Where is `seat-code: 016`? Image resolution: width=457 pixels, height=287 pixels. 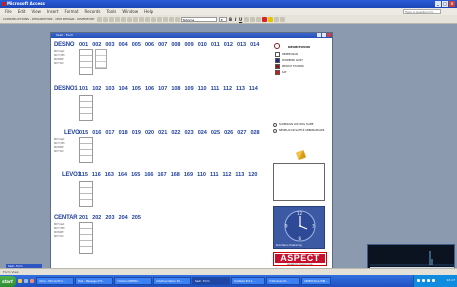
seat-code: 016 is located at coordinates (96, 133).